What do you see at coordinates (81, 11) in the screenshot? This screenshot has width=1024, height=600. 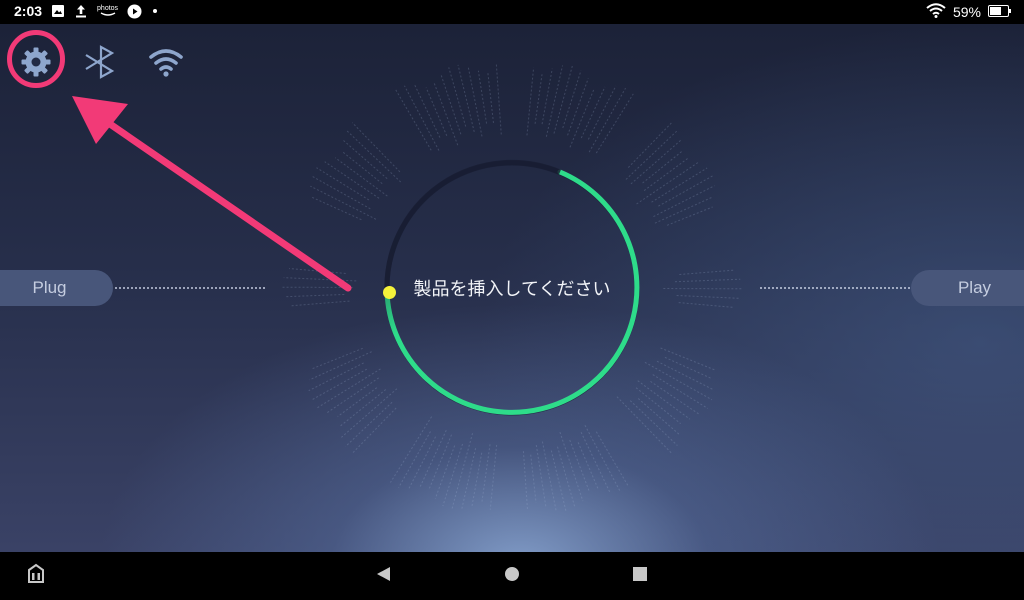 I see `upload-icon` at bounding box center [81, 11].